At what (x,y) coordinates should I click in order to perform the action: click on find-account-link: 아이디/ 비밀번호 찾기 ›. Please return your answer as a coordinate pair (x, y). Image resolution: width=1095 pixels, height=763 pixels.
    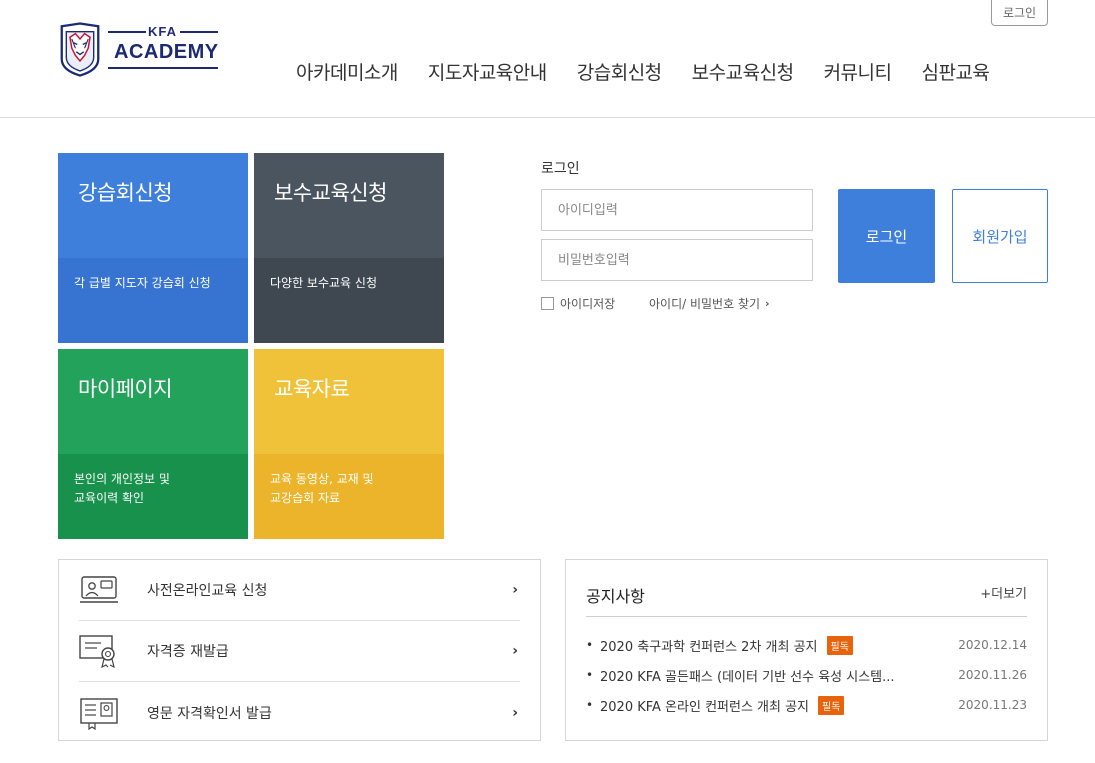
    Looking at the image, I should click on (709, 303).